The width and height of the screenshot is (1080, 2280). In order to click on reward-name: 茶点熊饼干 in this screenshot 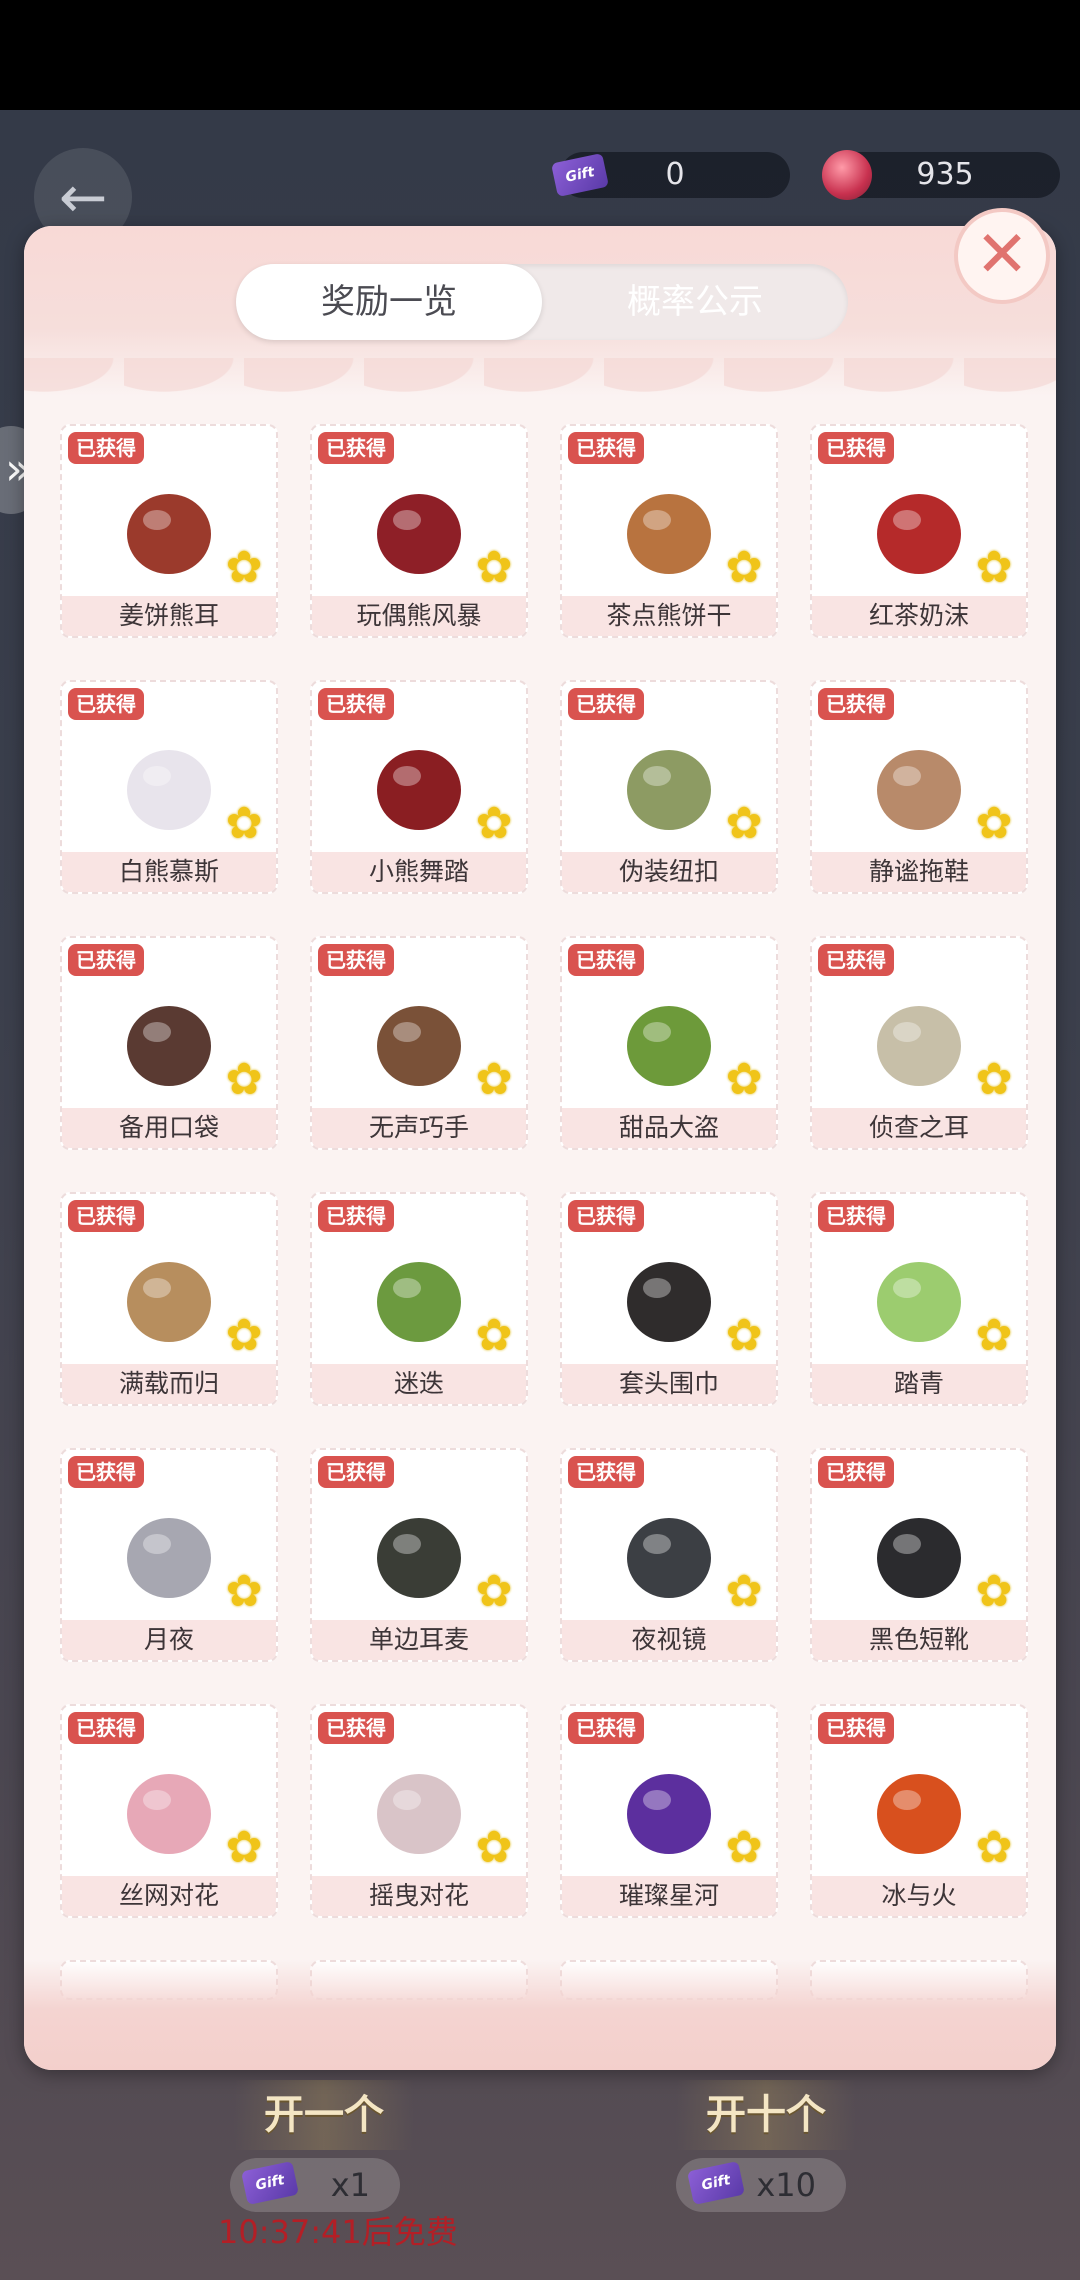, I will do `click(669, 616)`.